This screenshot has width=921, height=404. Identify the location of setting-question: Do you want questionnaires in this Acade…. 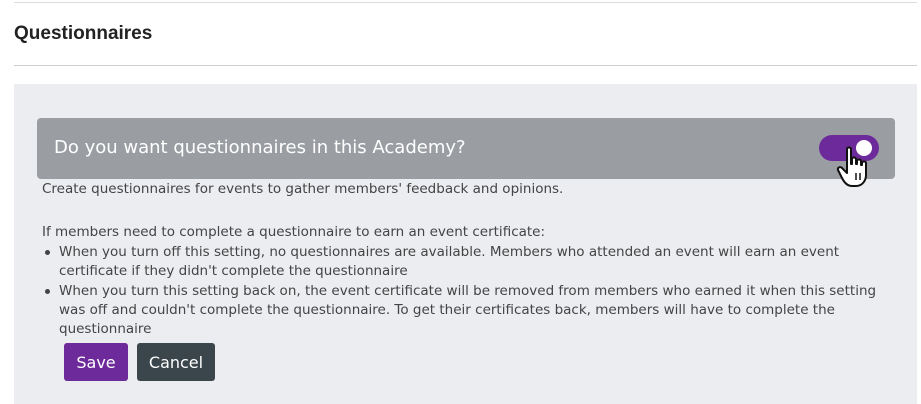
(260, 147).